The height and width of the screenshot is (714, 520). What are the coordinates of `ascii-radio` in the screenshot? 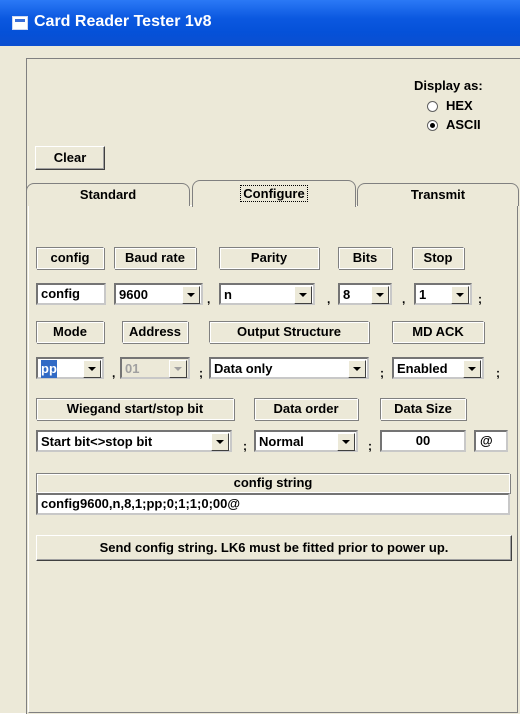 It's located at (432, 125).